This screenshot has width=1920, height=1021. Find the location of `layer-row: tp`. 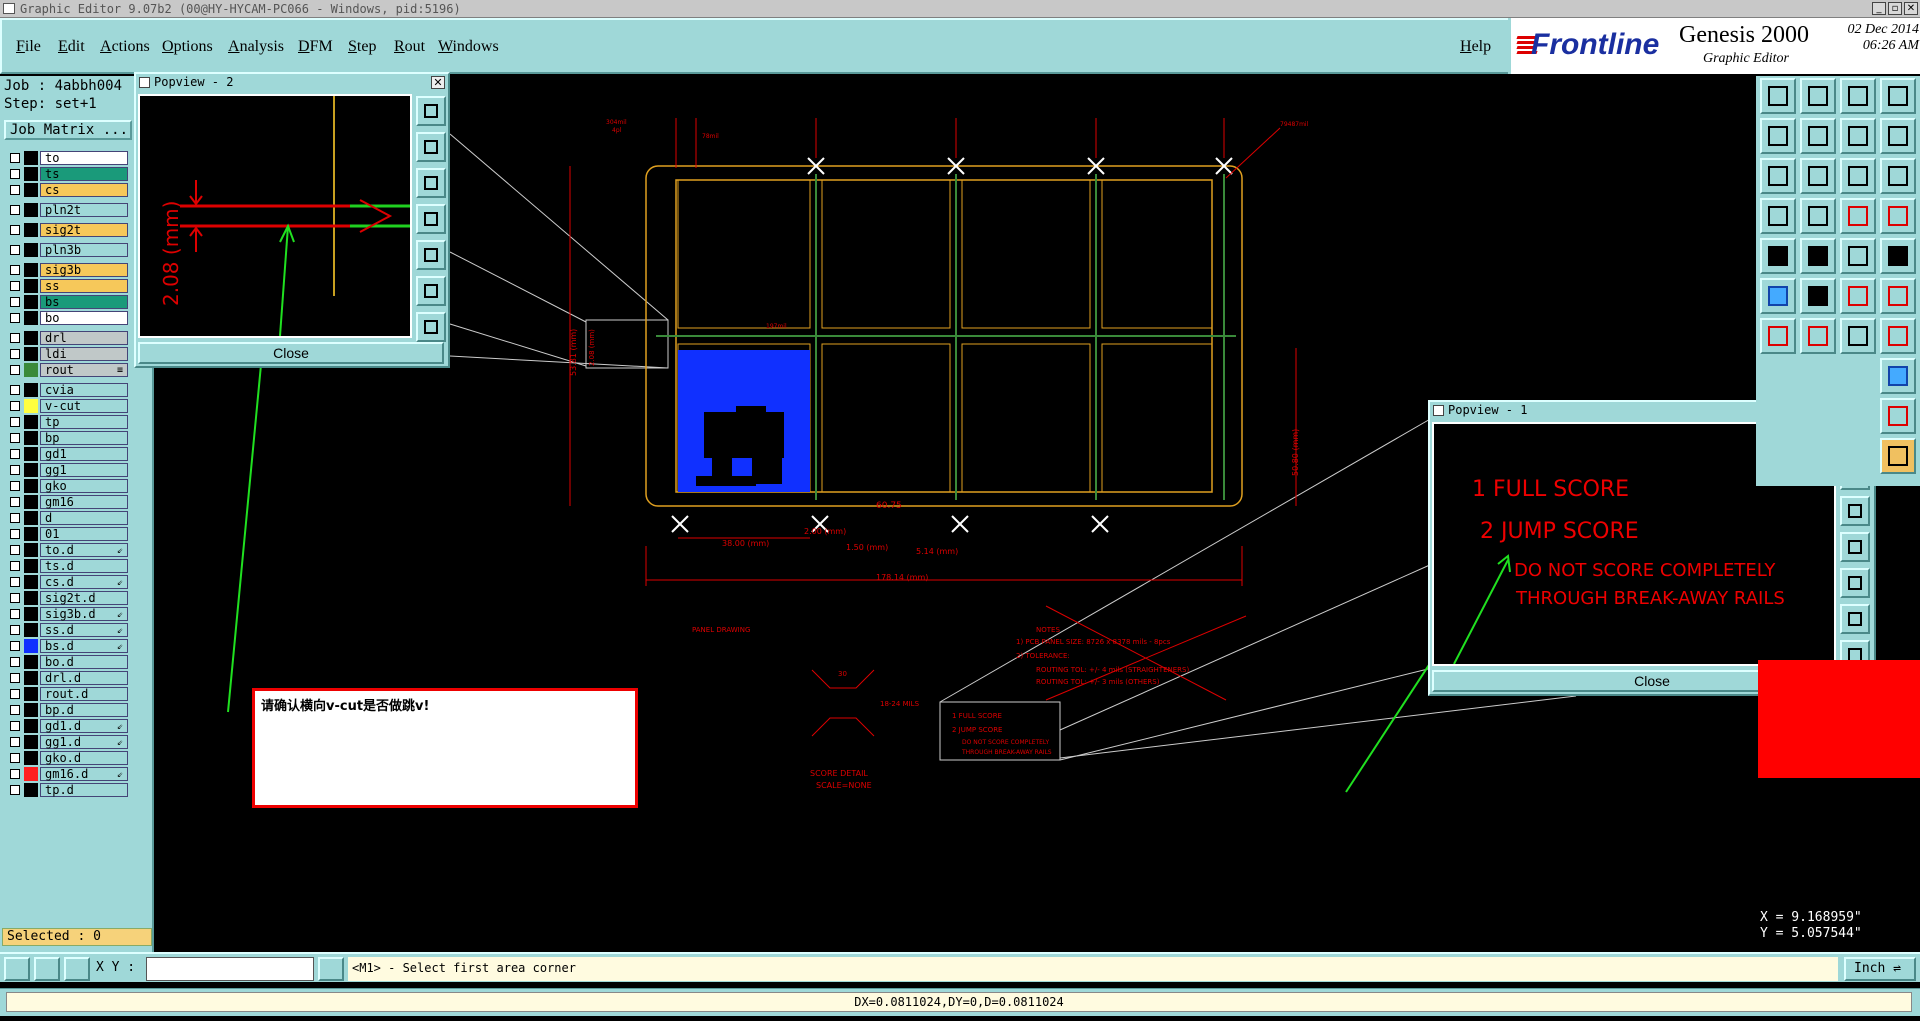

layer-row: tp is located at coordinates (66, 422).